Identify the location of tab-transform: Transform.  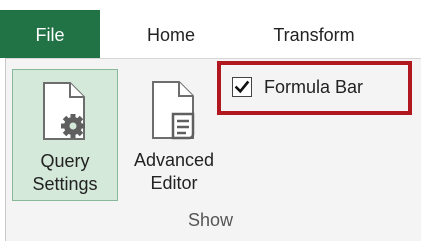
(314, 34).